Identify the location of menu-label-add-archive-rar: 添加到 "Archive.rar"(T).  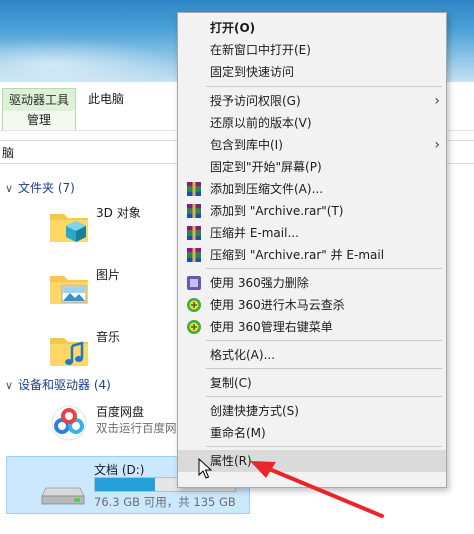
(277, 211).